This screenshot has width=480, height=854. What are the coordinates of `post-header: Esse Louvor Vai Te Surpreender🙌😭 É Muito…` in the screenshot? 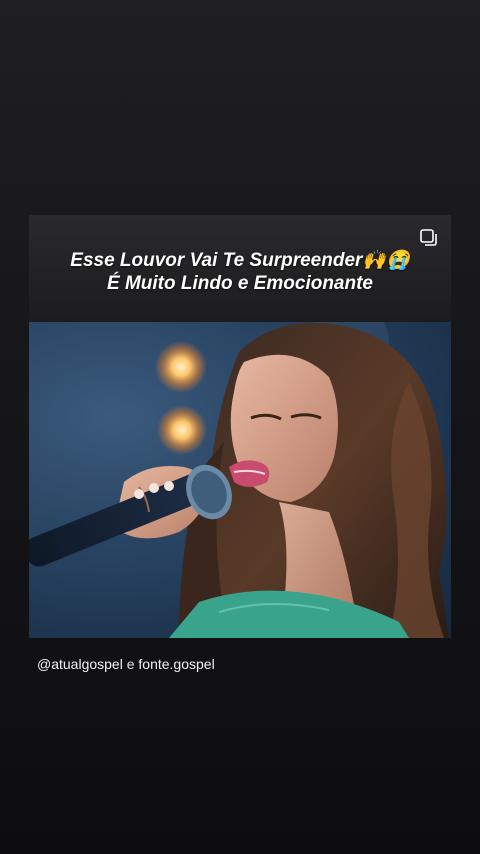 It's located at (240, 268).